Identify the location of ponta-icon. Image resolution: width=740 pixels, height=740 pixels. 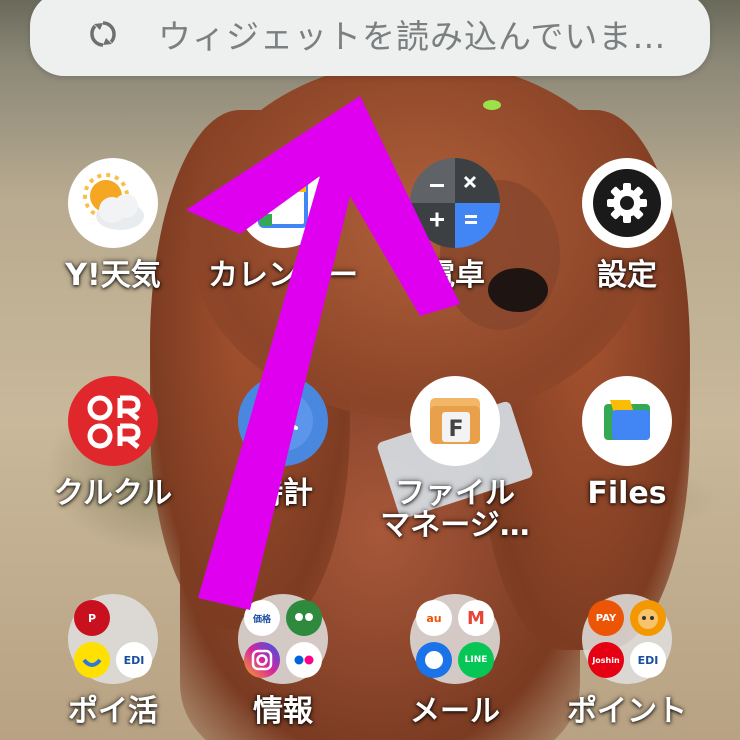
(648, 618).